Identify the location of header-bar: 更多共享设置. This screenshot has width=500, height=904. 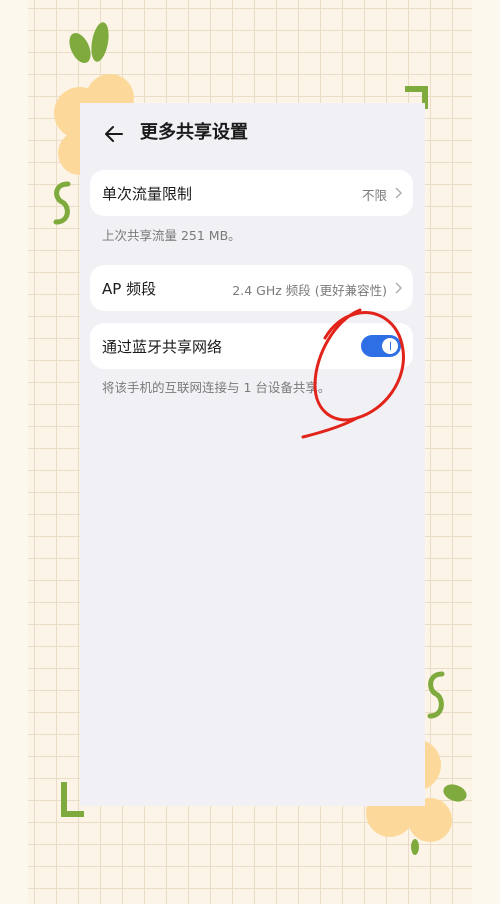
(252, 133).